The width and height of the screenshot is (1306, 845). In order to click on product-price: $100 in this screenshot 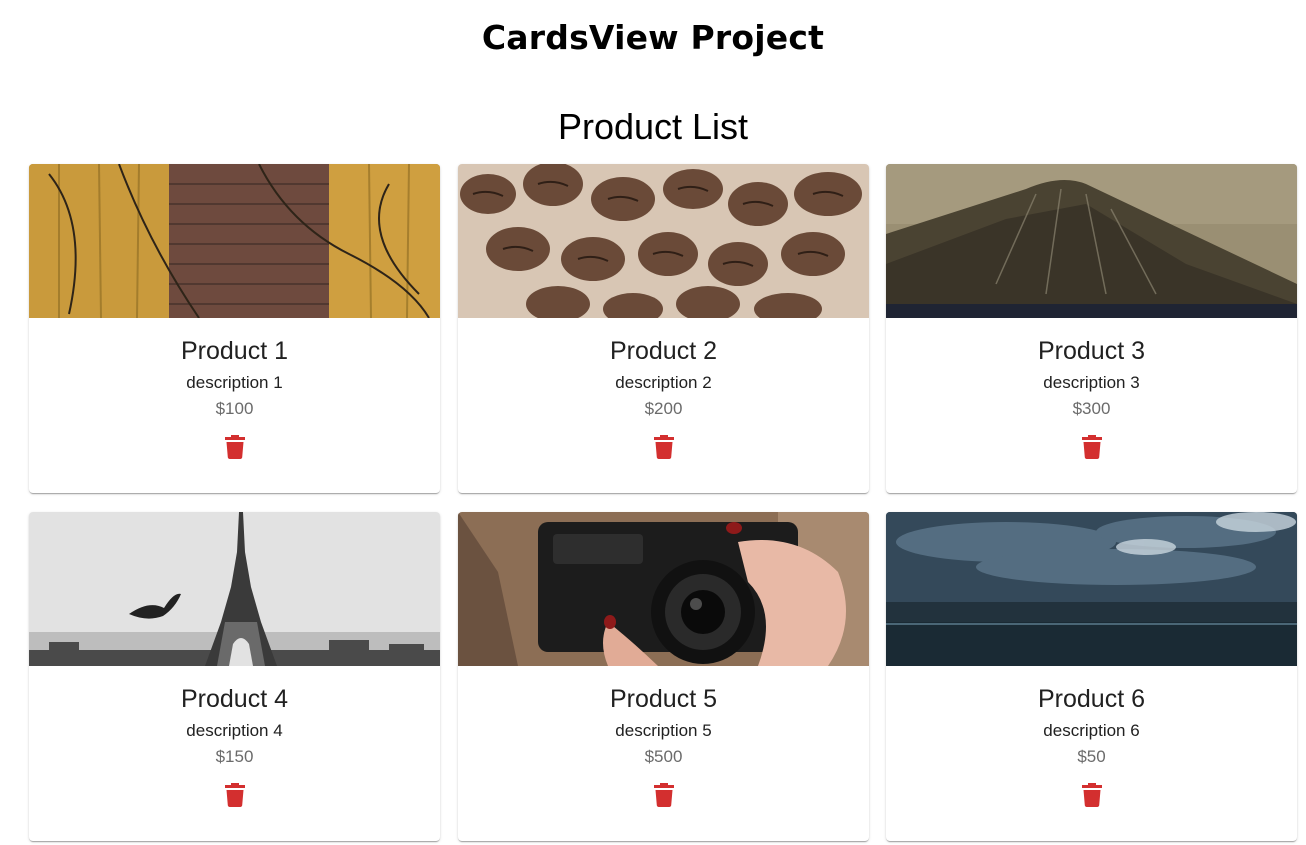, I will do `click(234, 408)`.